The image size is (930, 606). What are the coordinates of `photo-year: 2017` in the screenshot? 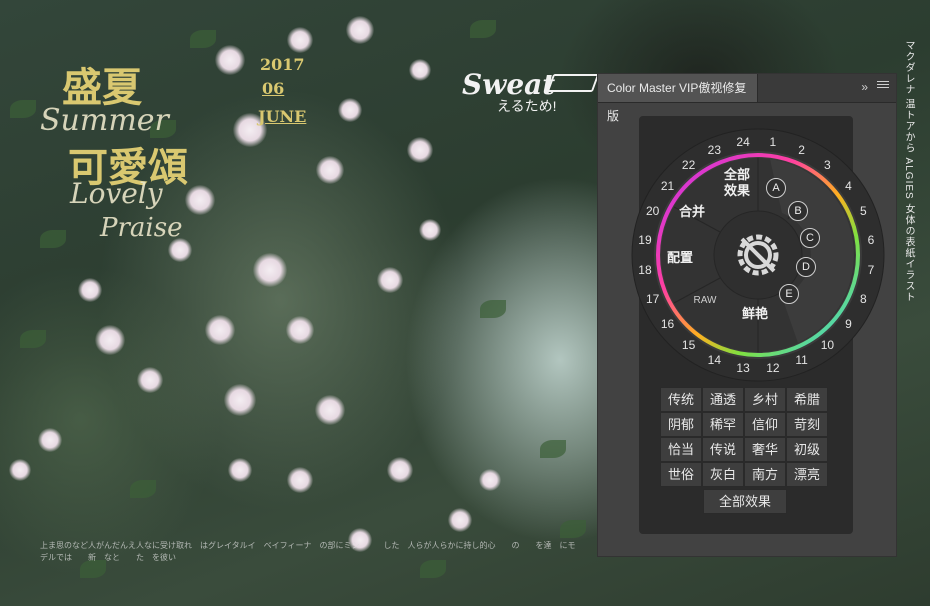 It's located at (282, 64).